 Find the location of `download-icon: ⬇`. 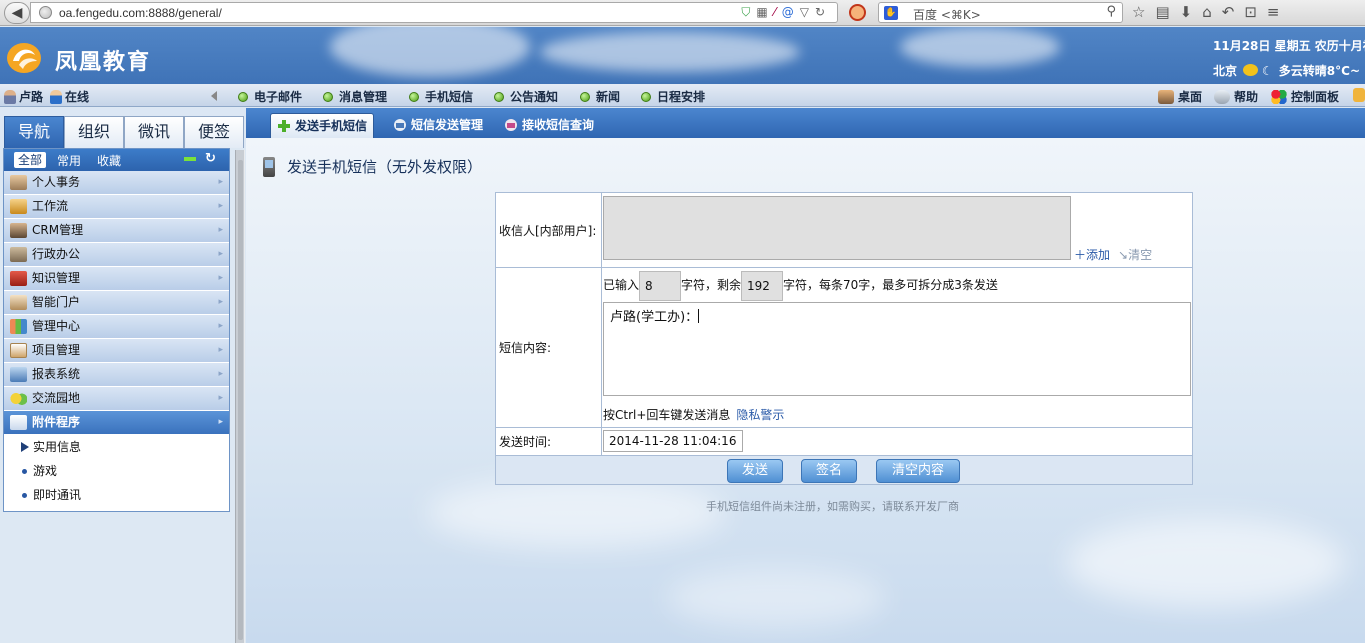

download-icon: ⬇ is located at coordinates (1191, 12).